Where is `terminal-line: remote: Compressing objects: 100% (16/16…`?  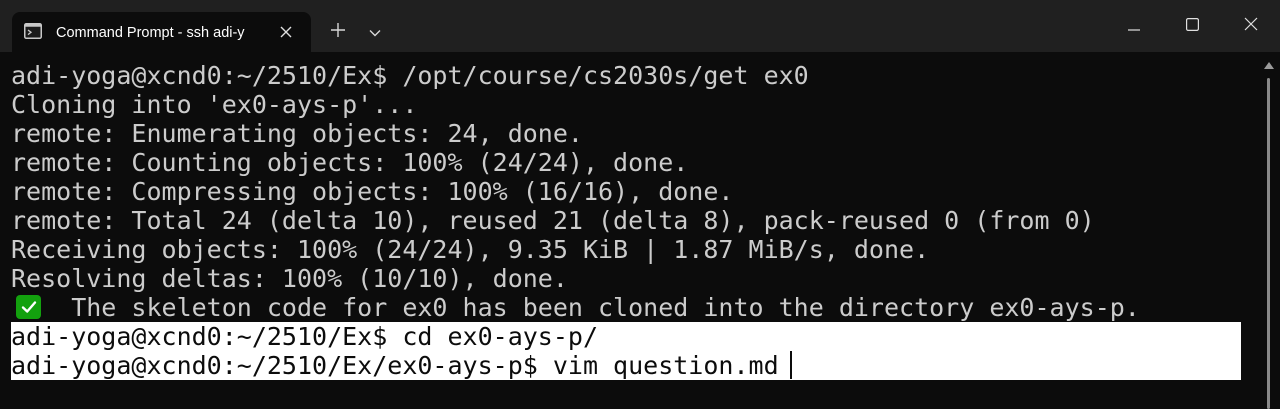 terminal-line: remote: Compressing objects: 100% (16/16… is located at coordinates (372, 191).